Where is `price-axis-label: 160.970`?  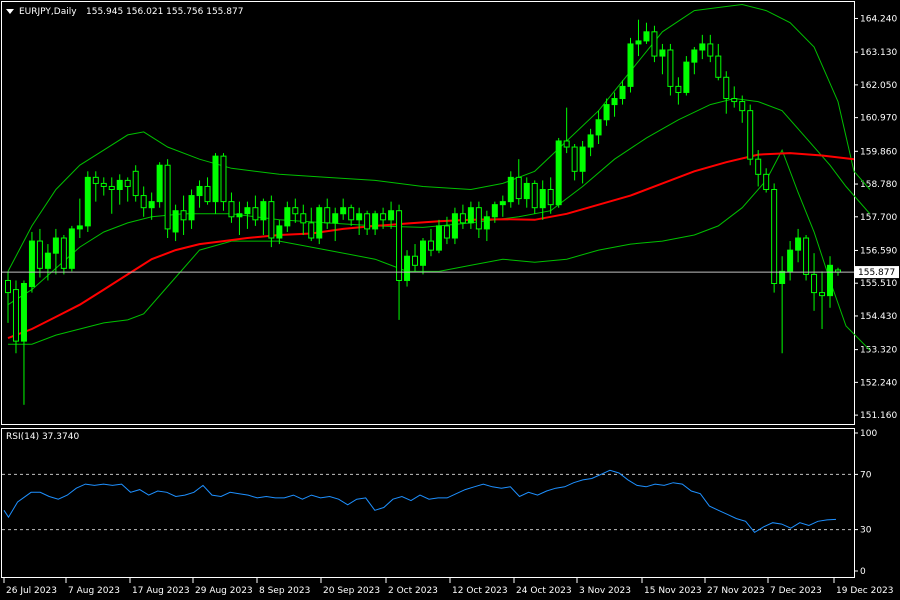
price-axis-label: 160.970 is located at coordinates (878, 119).